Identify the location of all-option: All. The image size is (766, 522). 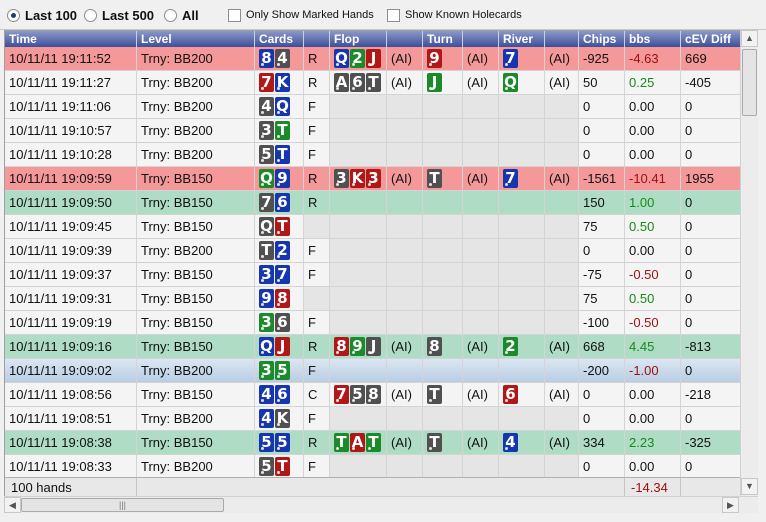
(181, 15).